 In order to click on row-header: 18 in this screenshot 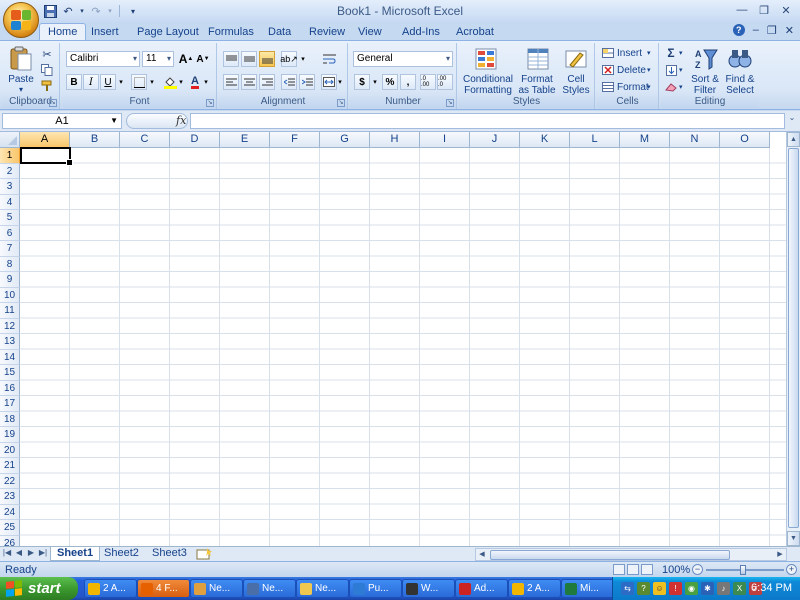, I will do `click(10, 419)`.